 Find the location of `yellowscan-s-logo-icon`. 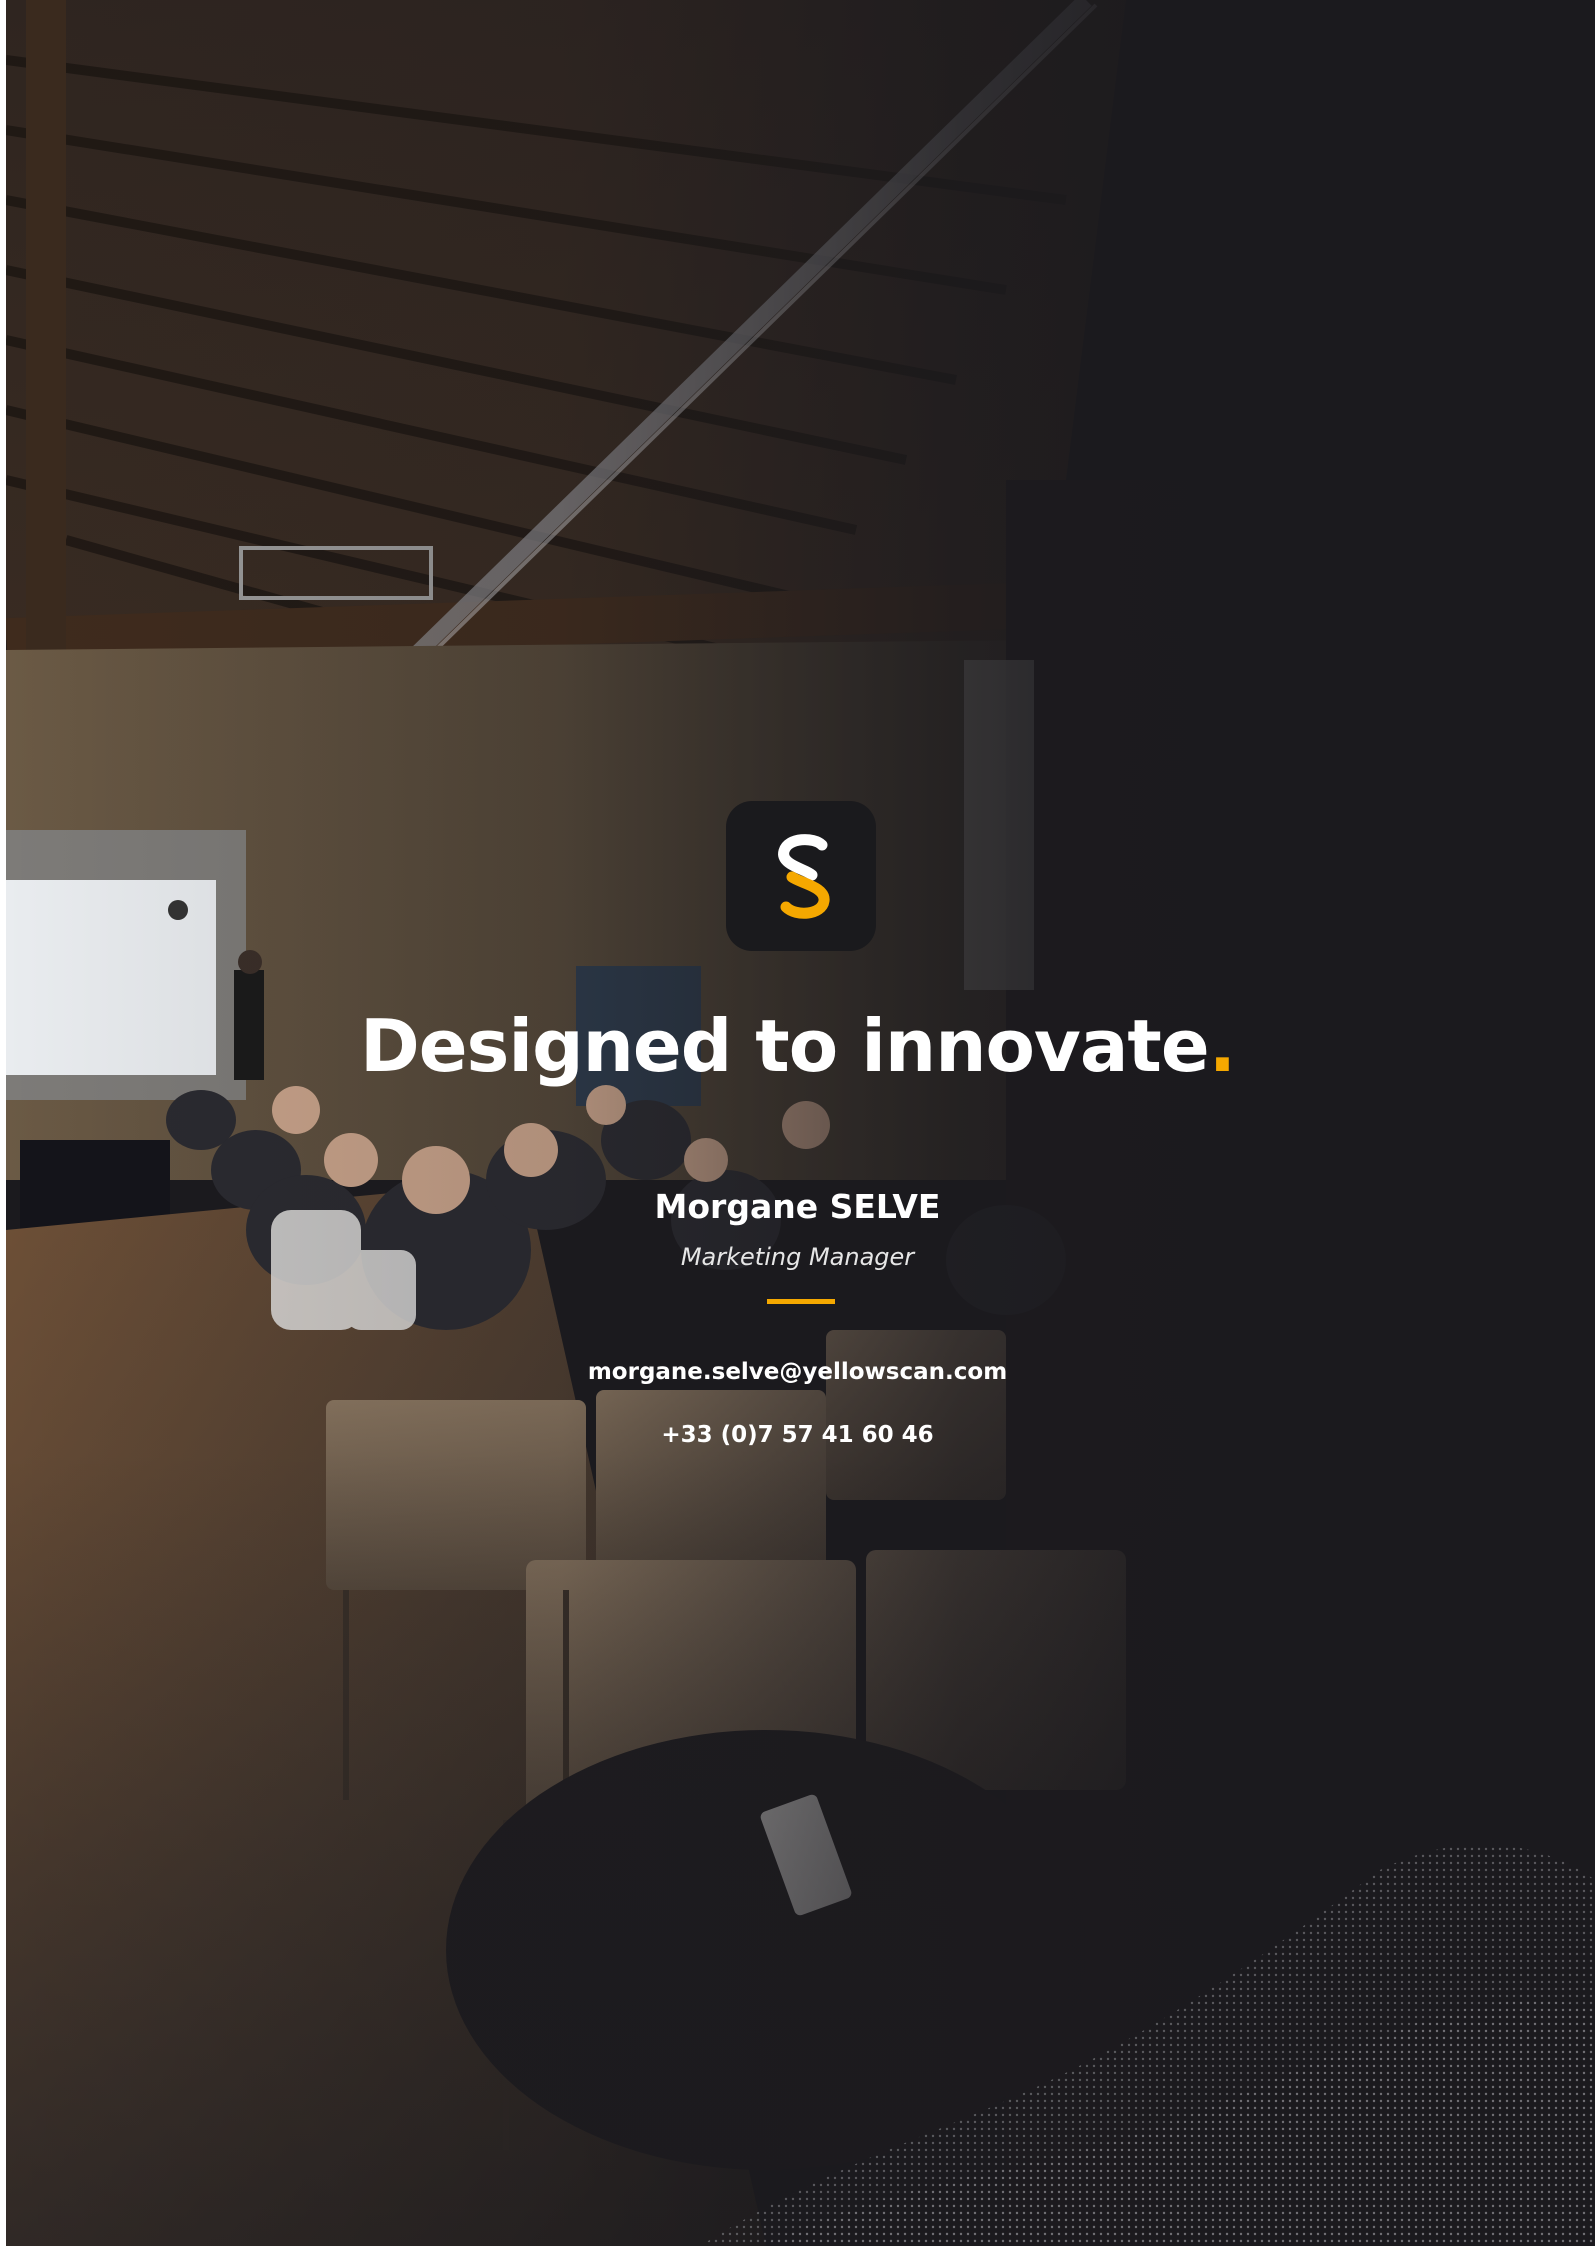

yellowscan-s-logo-icon is located at coordinates (801, 876).